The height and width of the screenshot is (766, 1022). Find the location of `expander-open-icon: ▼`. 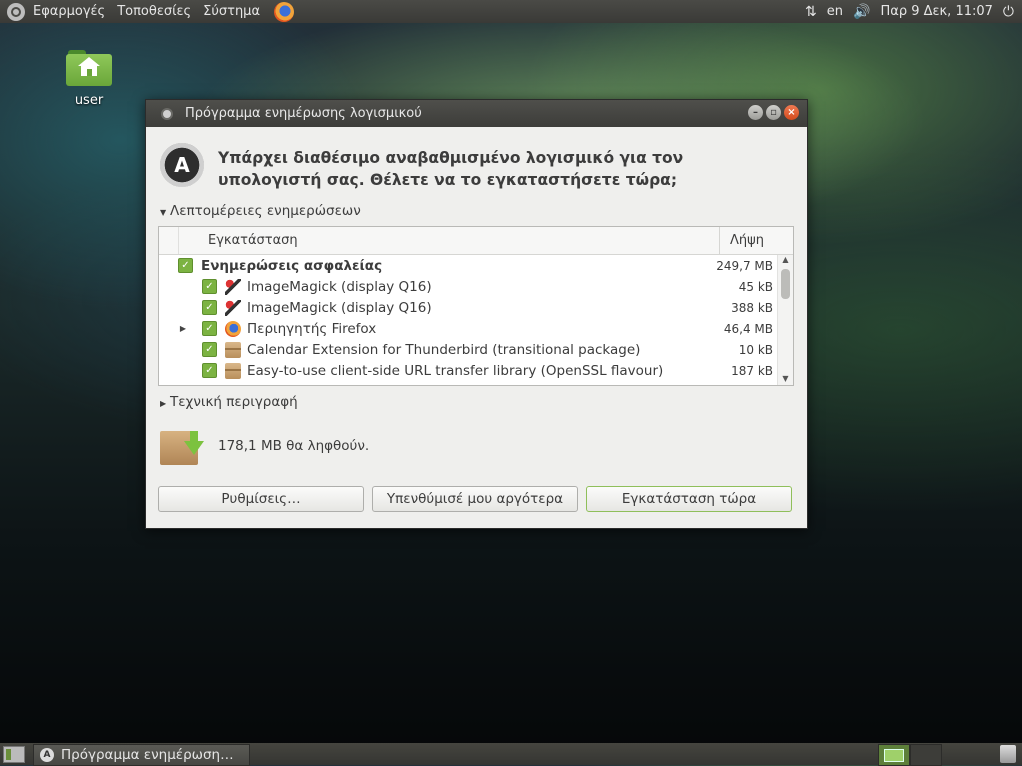

expander-open-icon: ▼ is located at coordinates (163, 212).